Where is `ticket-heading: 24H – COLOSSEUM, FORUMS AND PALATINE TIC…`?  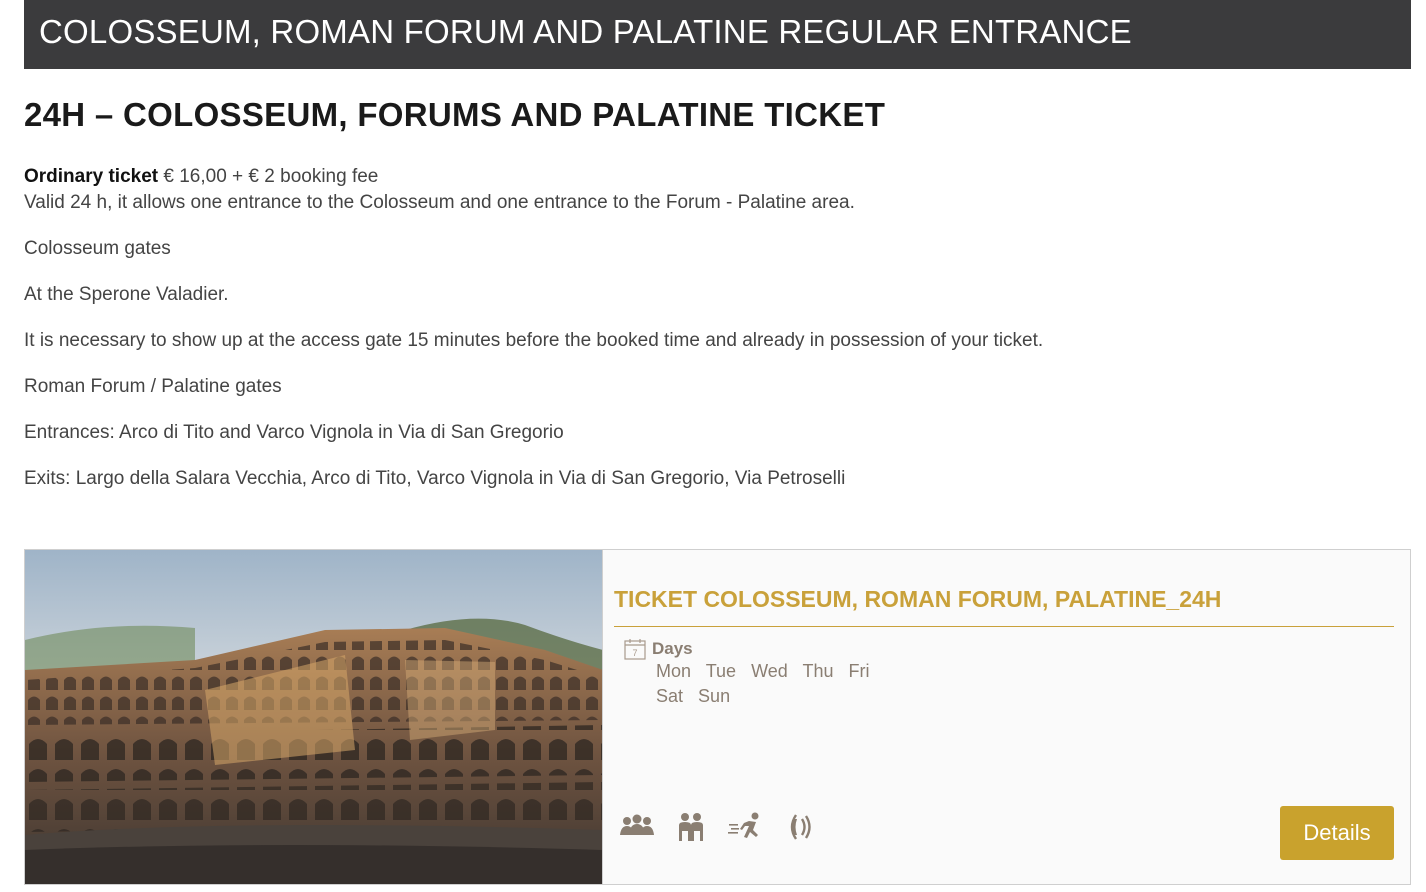 ticket-heading: 24H – COLOSSEUM, FORUMS AND PALATINE TIC… is located at coordinates (455, 114).